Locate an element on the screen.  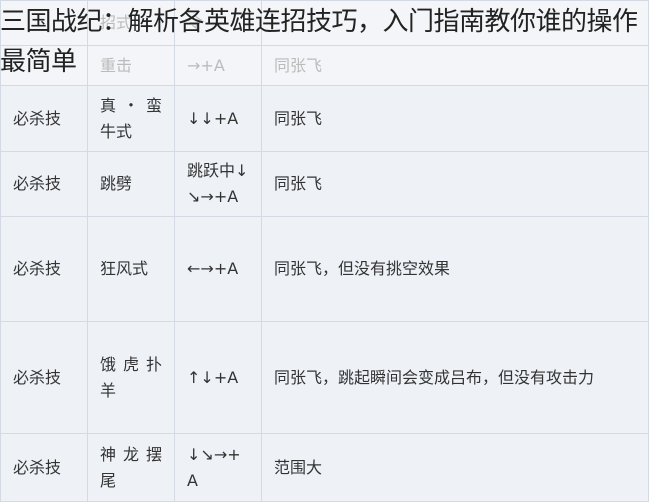
note-cell: 同张飞，但没有挑空效果 is located at coordinates (455, 269).